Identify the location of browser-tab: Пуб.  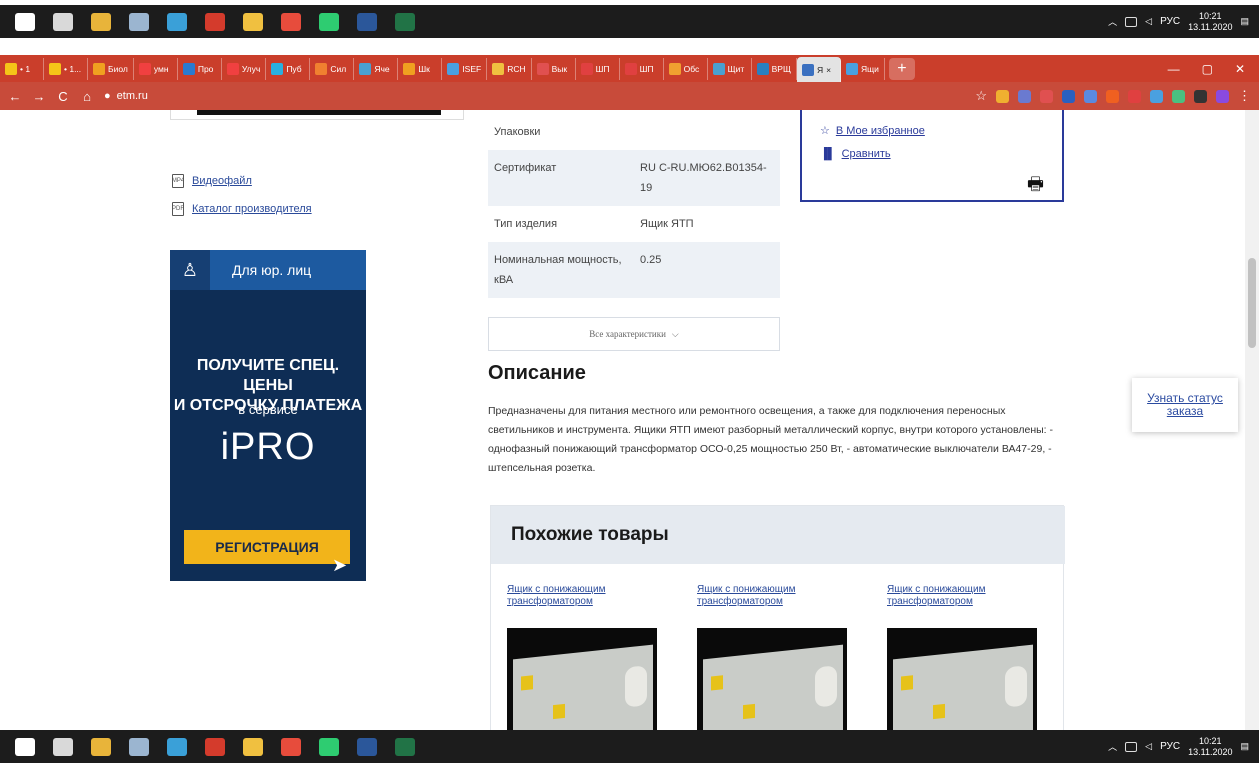
(288, 68).